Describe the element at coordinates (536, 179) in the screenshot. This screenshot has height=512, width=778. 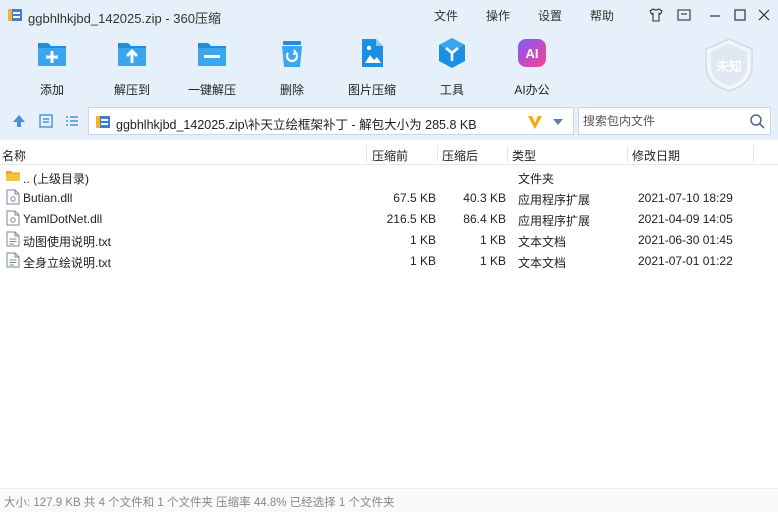
I see `file-type: 文件夹` at that location.